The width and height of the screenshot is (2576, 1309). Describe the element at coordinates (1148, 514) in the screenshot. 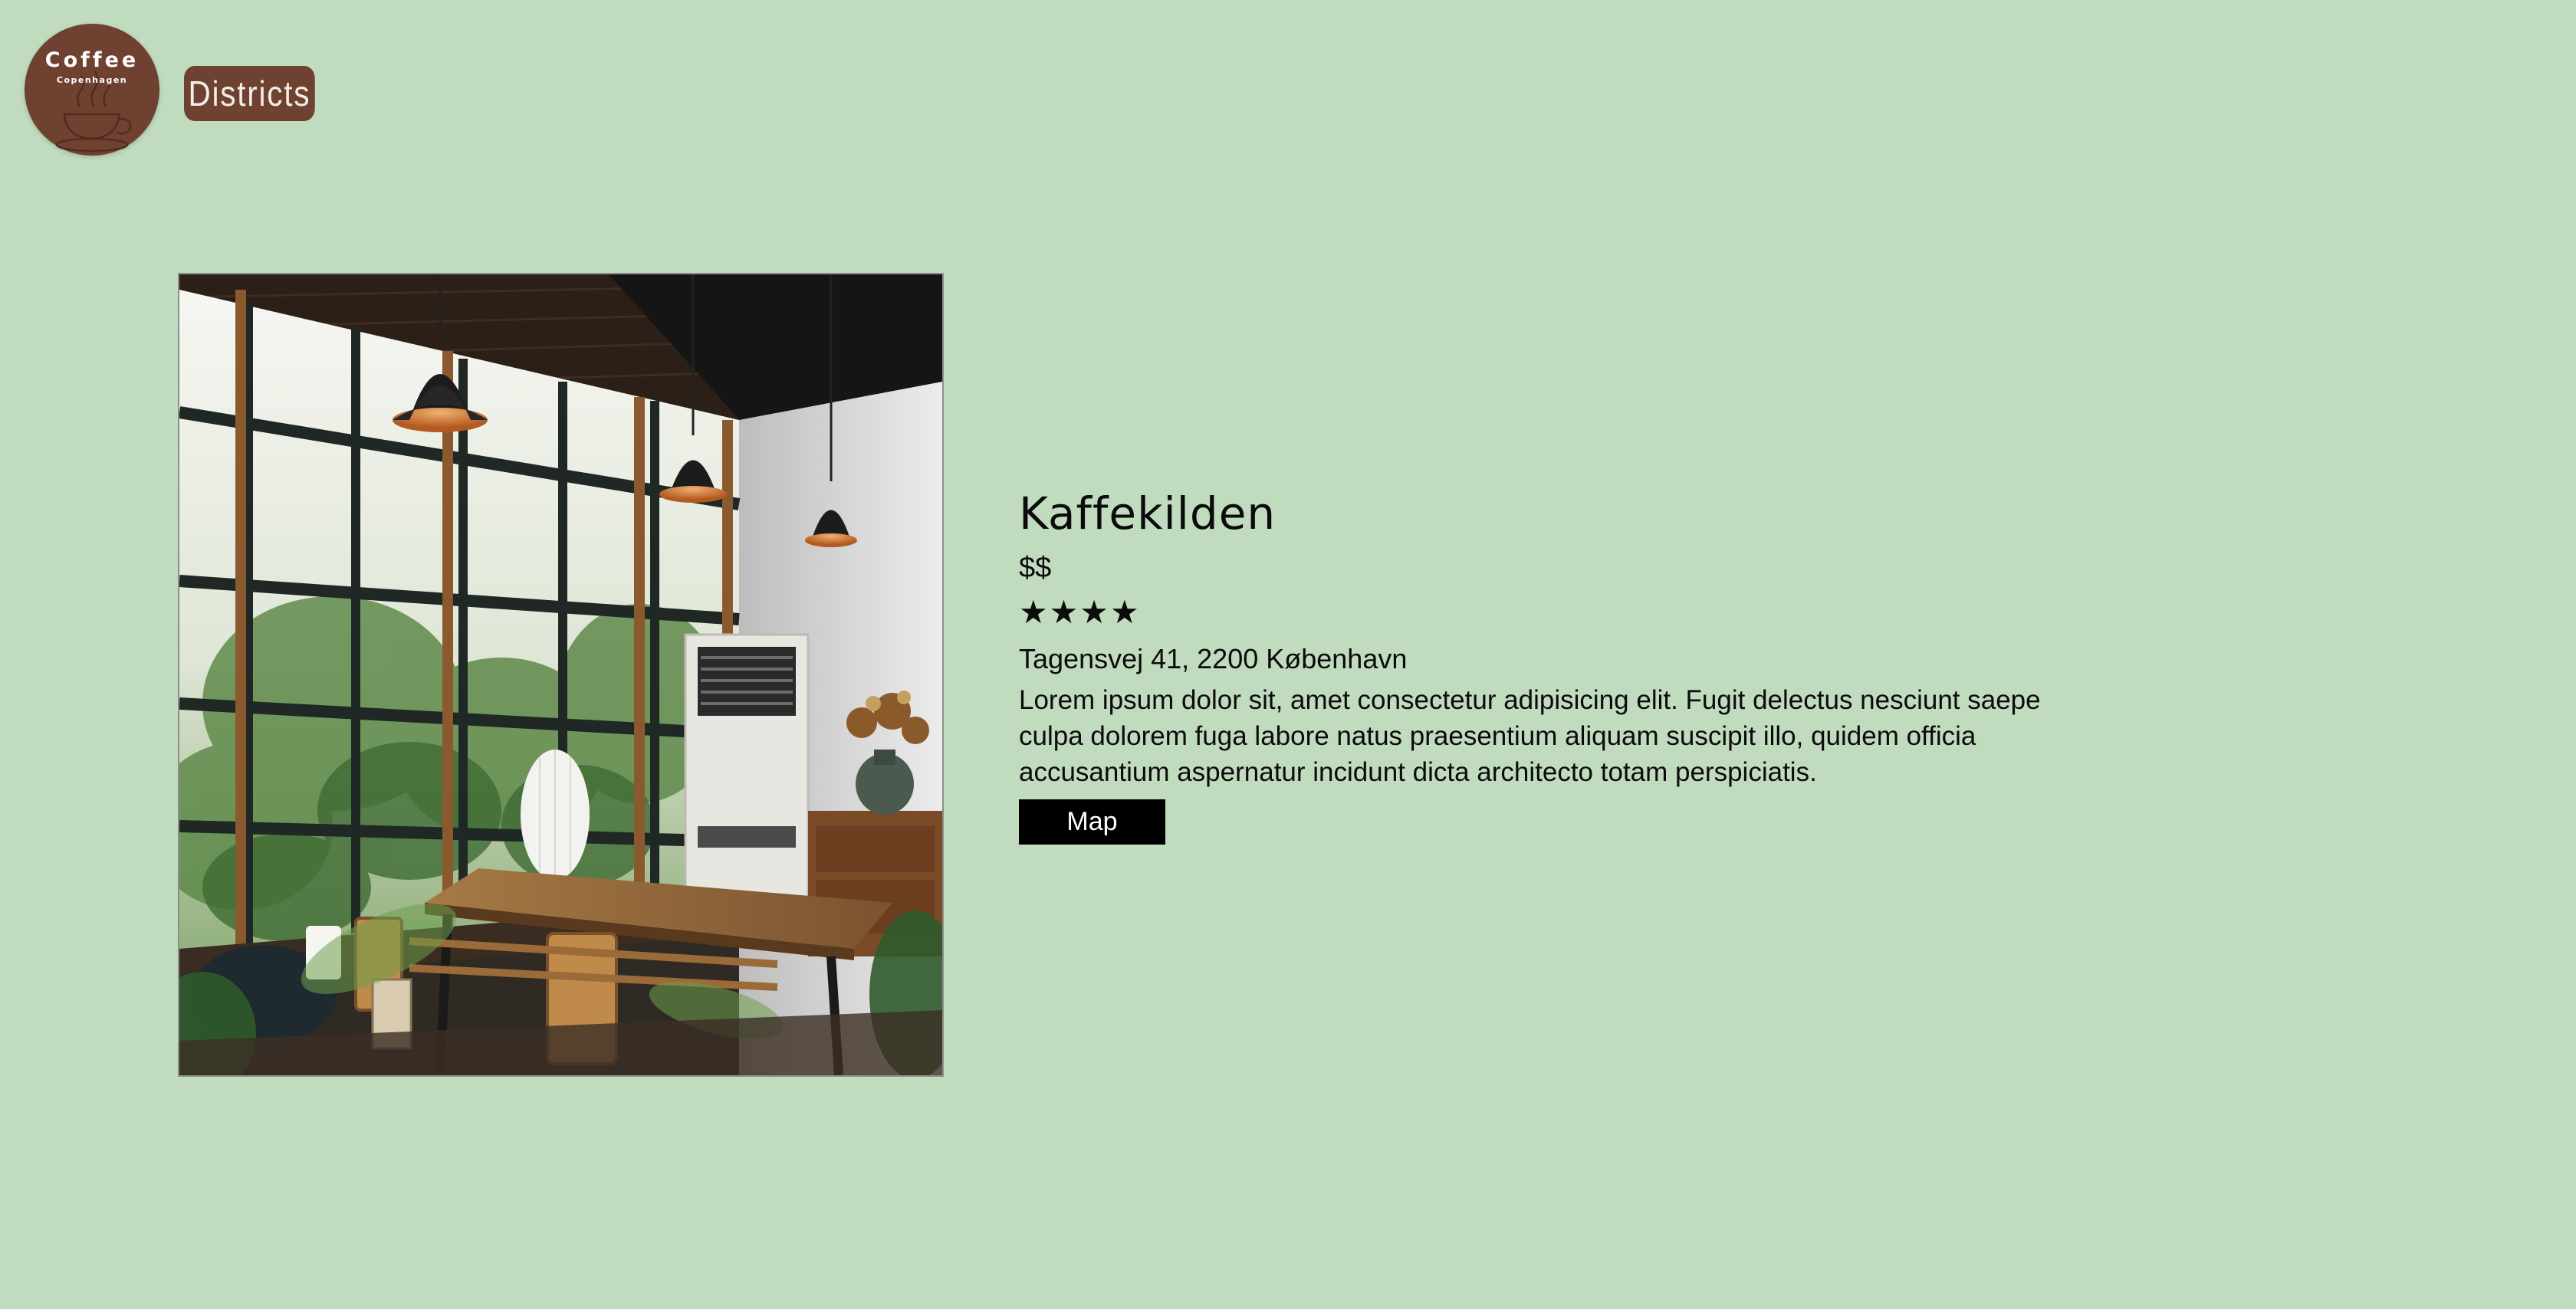

I see `cafe-name: Kaffekilden` at that location.